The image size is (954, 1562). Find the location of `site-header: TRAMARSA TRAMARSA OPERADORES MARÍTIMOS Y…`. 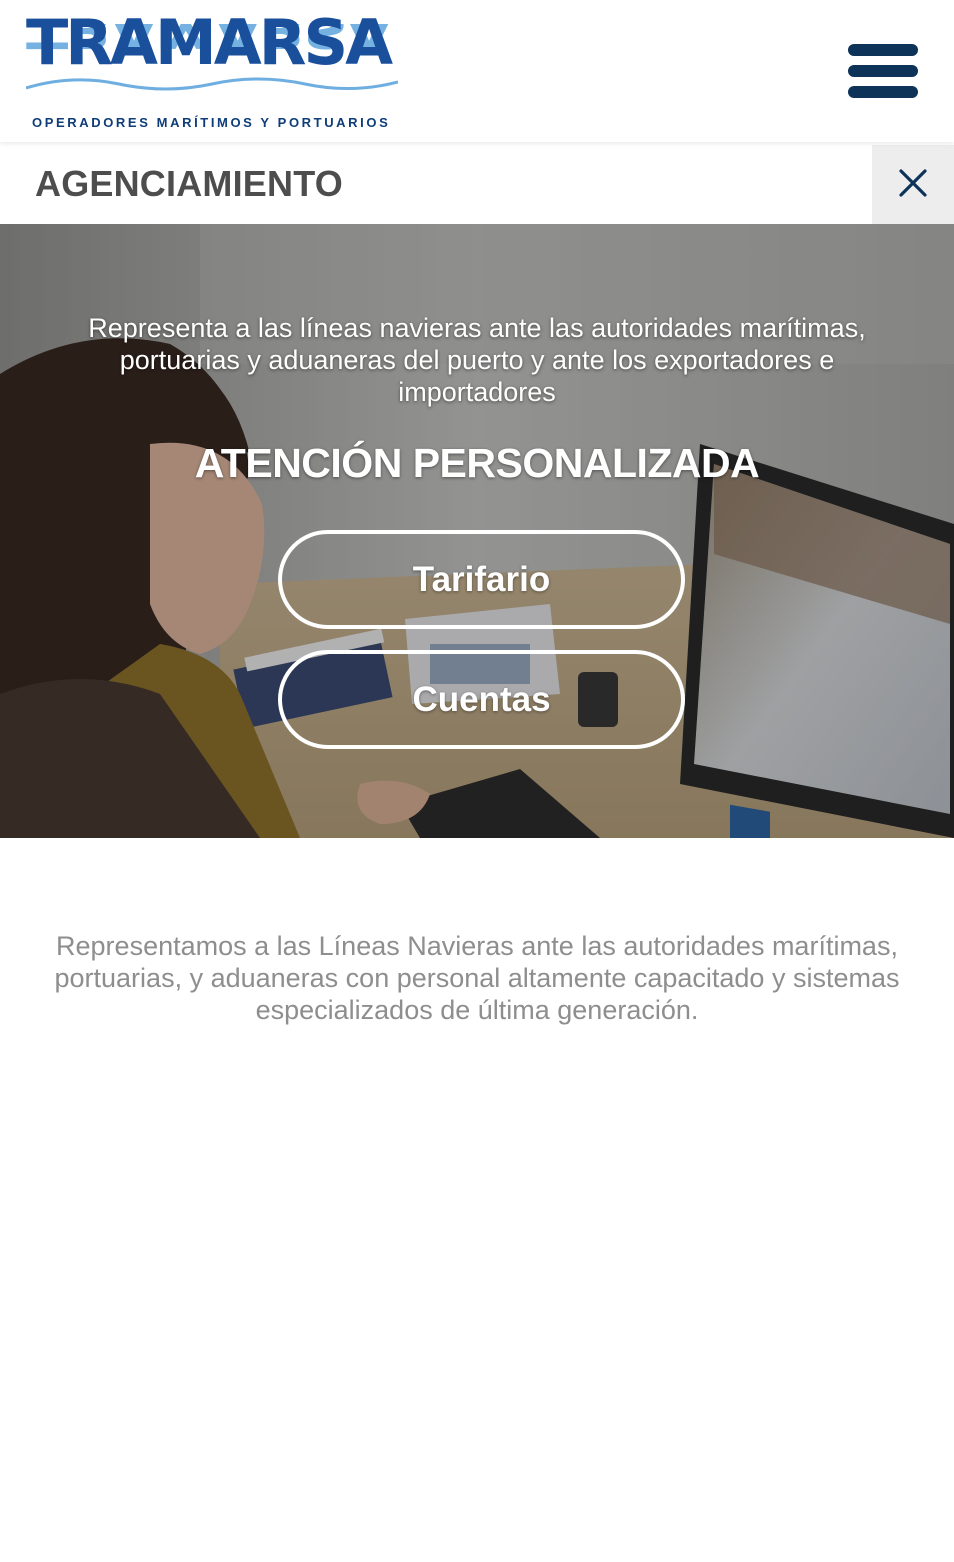

site-header: TRAMARSA TRAMARSA OPERADORES MARÍTIMOS Y… is located at coordinates (477, 71).